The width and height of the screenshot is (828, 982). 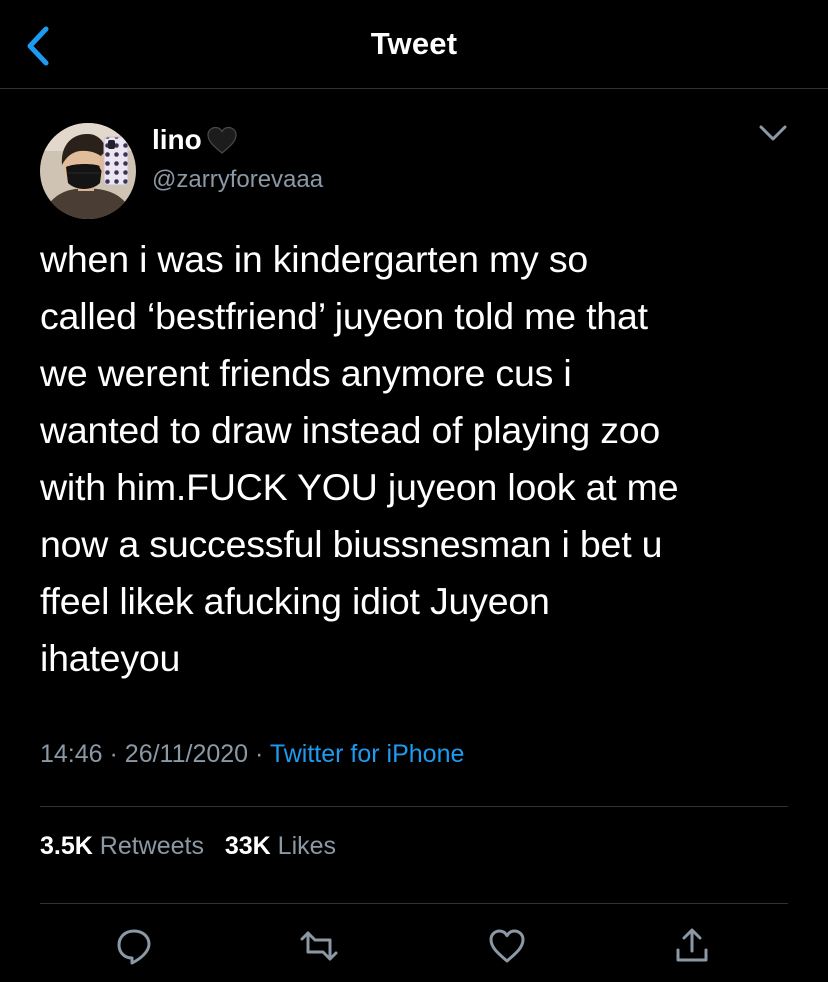 I want to click on retweets-stat: 3.5K Retweets, so click(x=125, y=846).